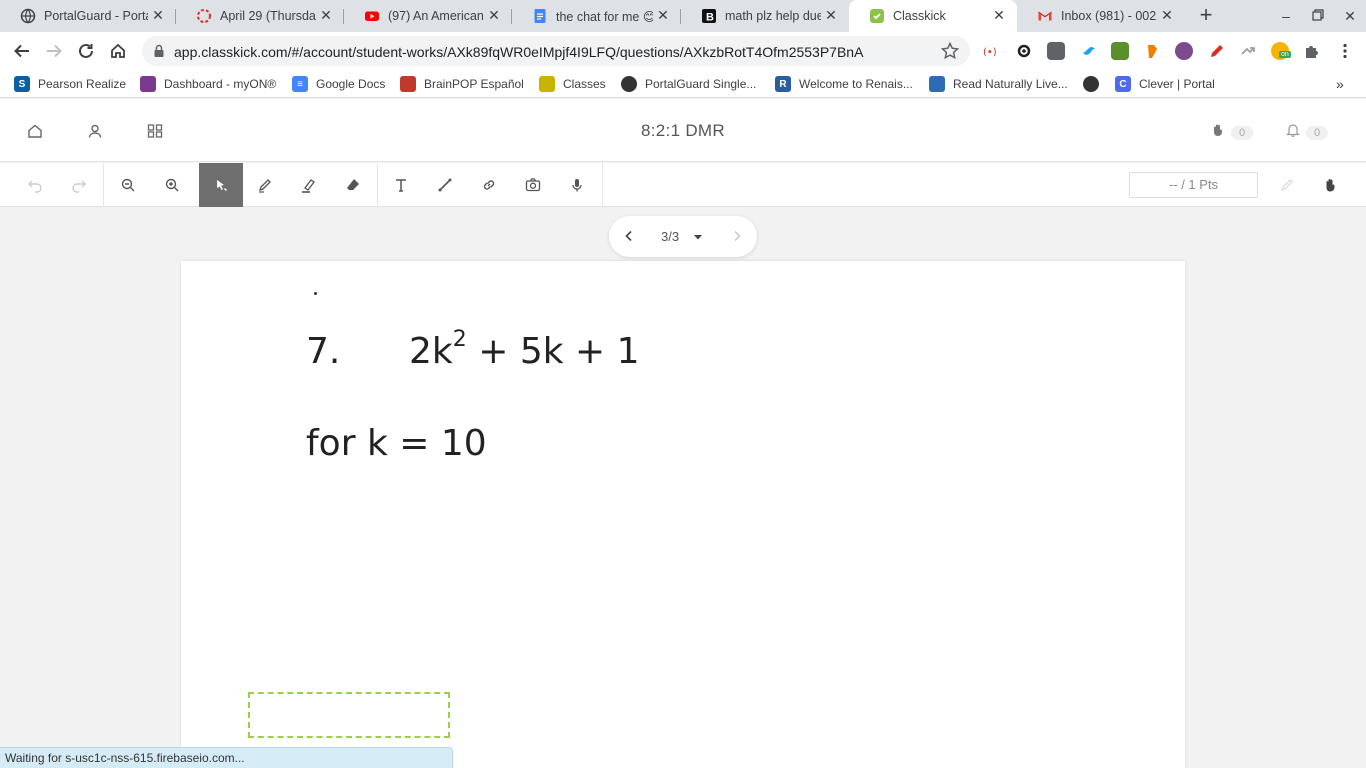  I want to click on brainly-icon: B, so click(709, 16).